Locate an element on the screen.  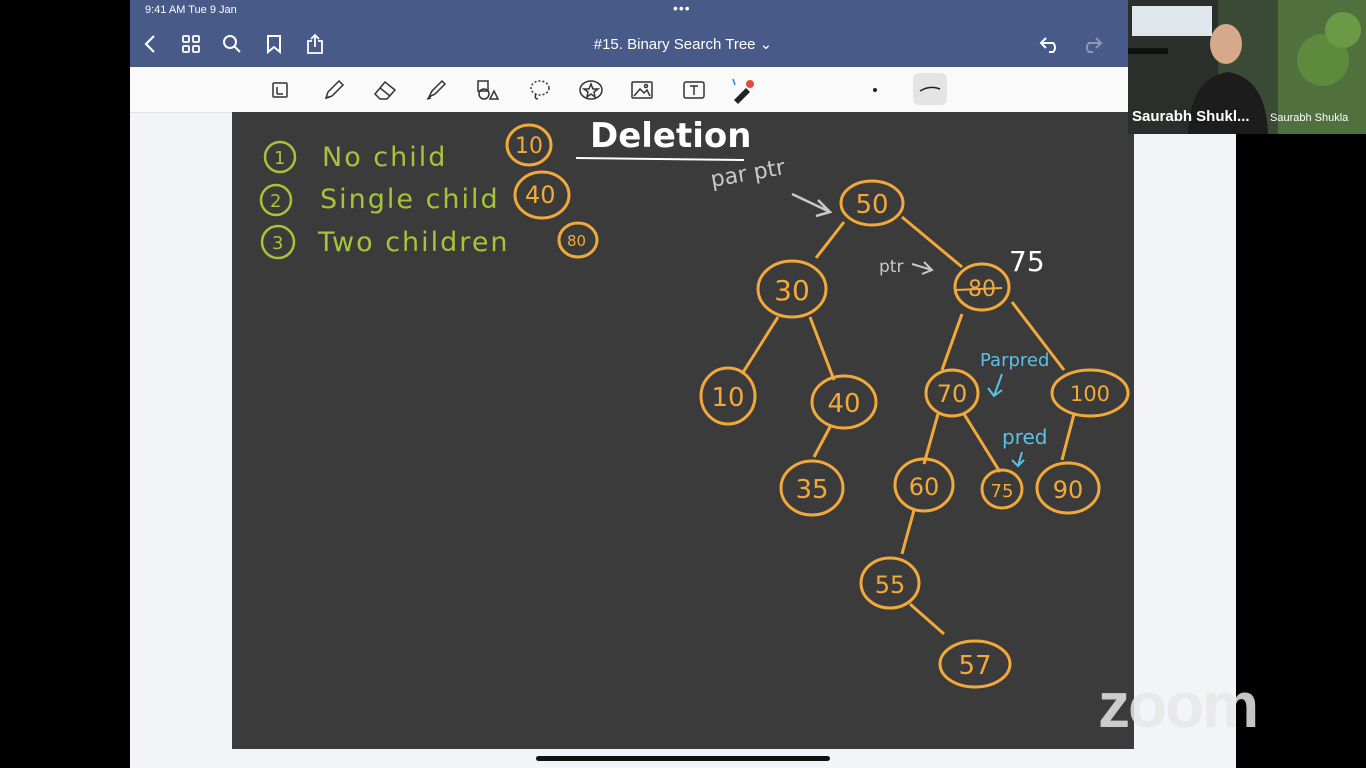
tree-node: 80 is located at coordinates (982, 287).